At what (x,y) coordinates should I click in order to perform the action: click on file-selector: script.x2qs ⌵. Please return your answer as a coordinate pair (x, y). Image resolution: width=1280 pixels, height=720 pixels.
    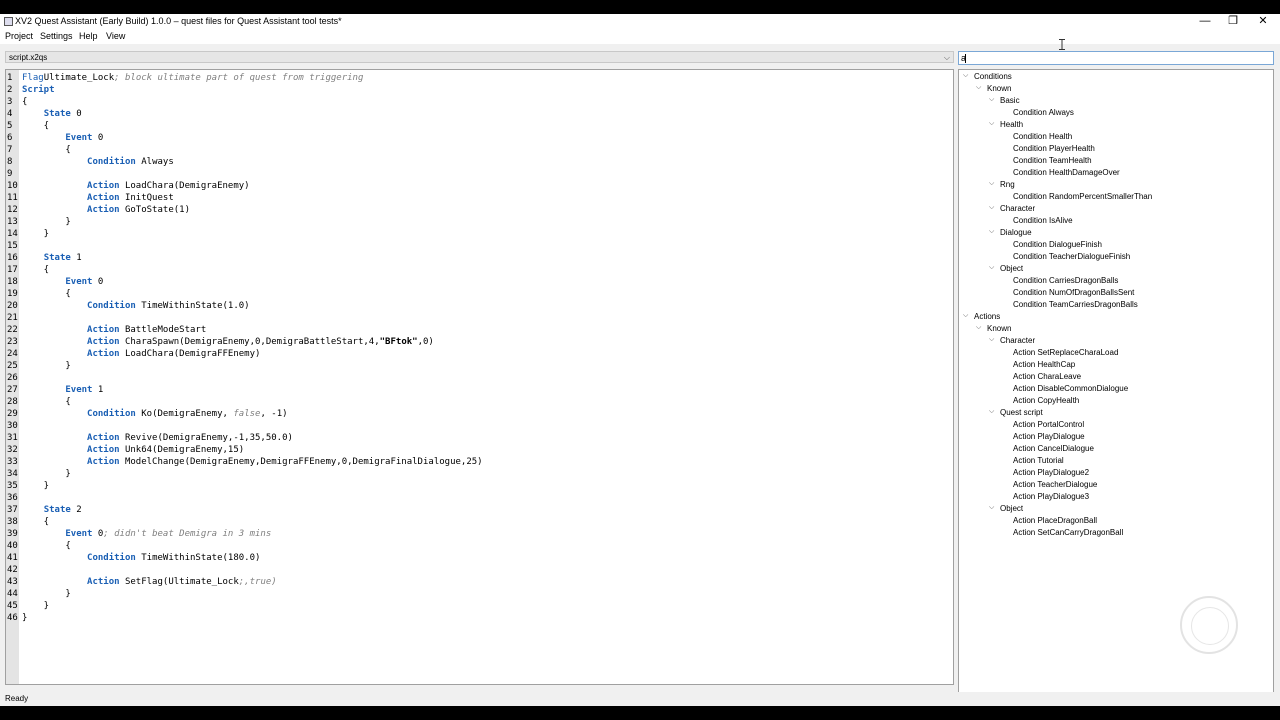
    Looking at the image, I should click on (479, 57).